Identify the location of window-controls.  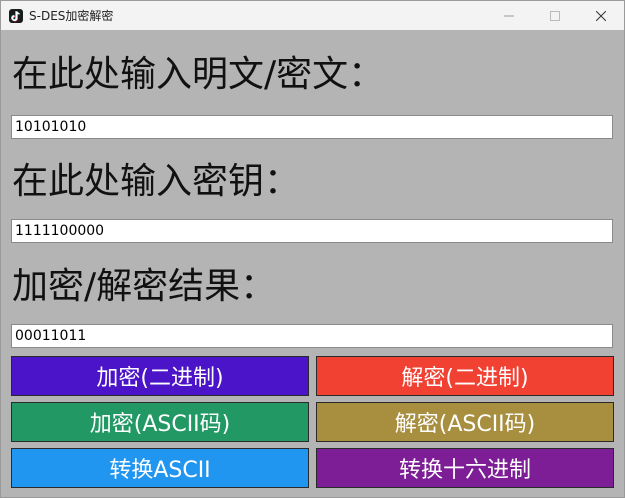
(555, 15).